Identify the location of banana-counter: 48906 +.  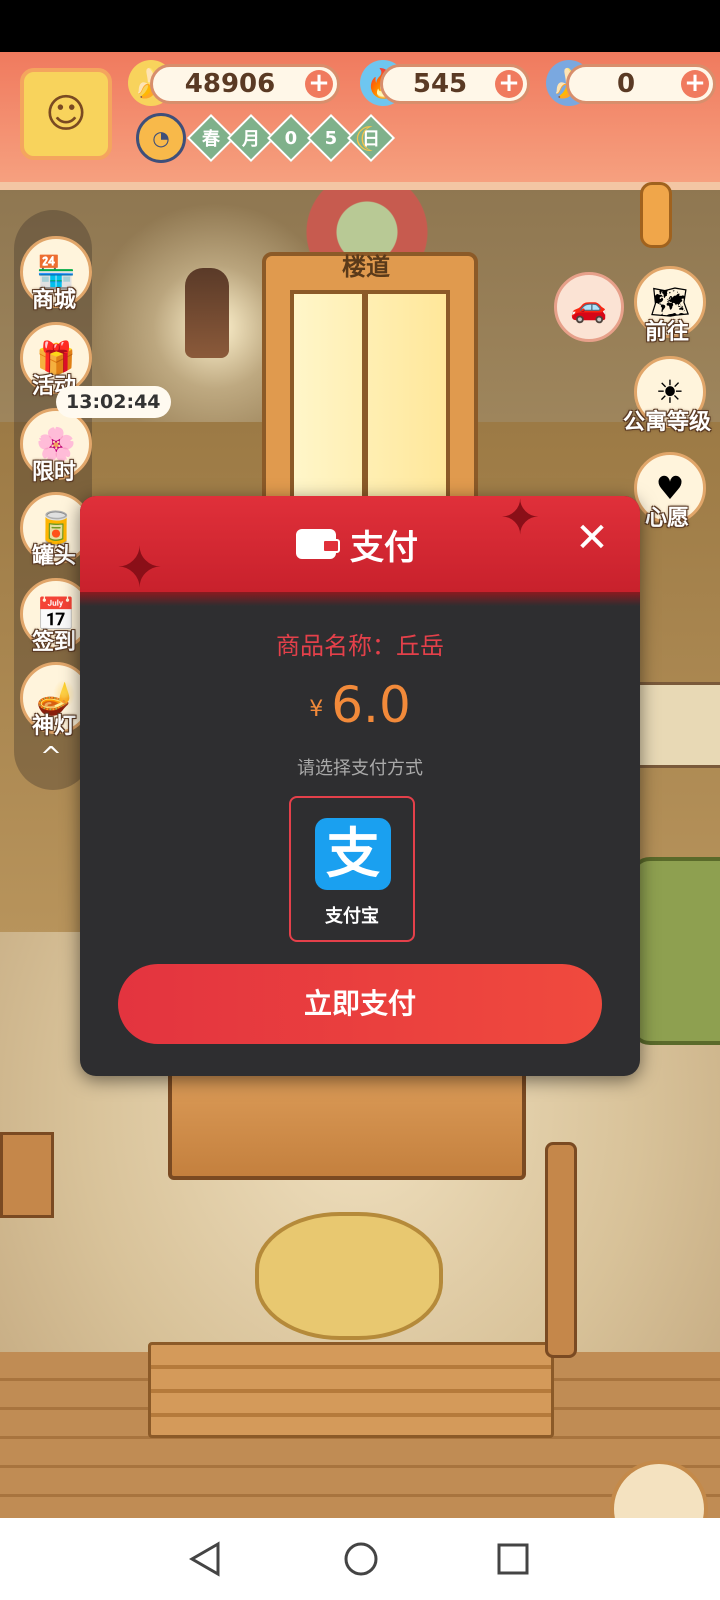
(245, 84).